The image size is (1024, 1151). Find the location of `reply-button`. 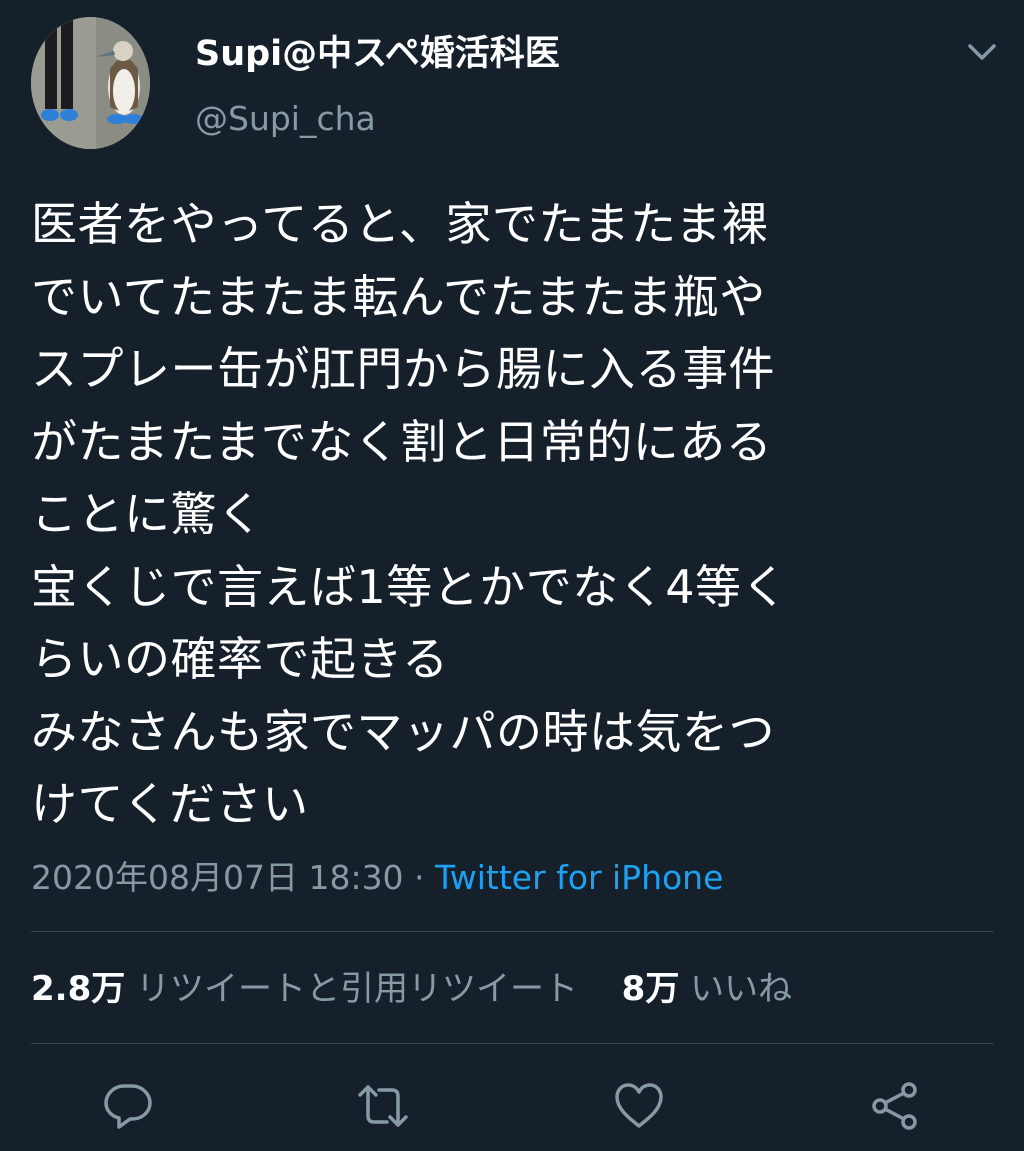

reply-button is located at coordinates (128, 1106).